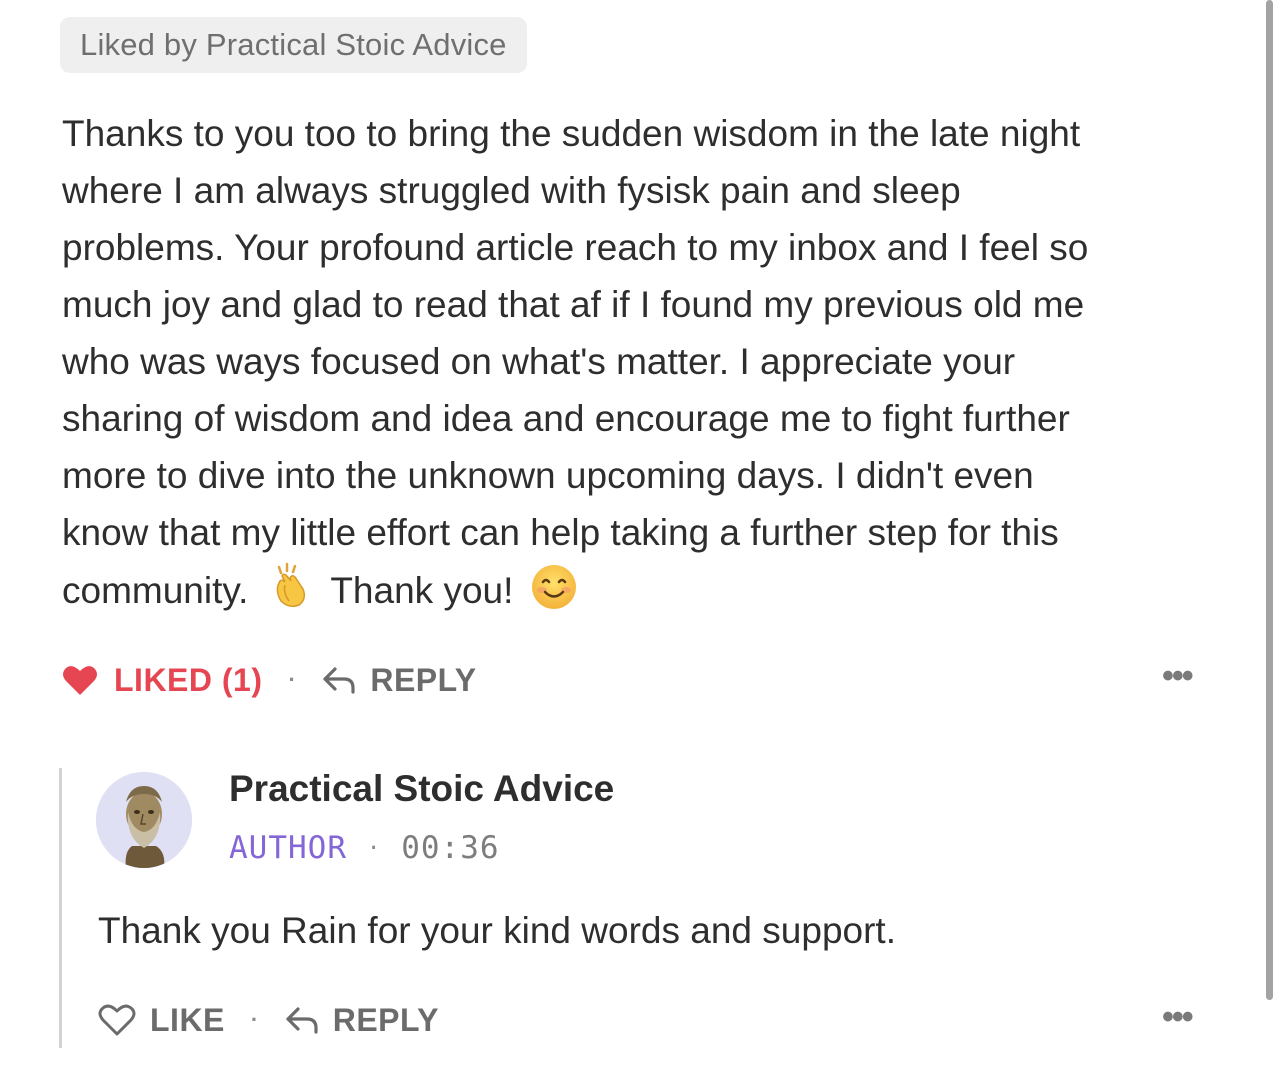  I want to click on reply-actions: LIKE · REPLY, so click(268, 1020).